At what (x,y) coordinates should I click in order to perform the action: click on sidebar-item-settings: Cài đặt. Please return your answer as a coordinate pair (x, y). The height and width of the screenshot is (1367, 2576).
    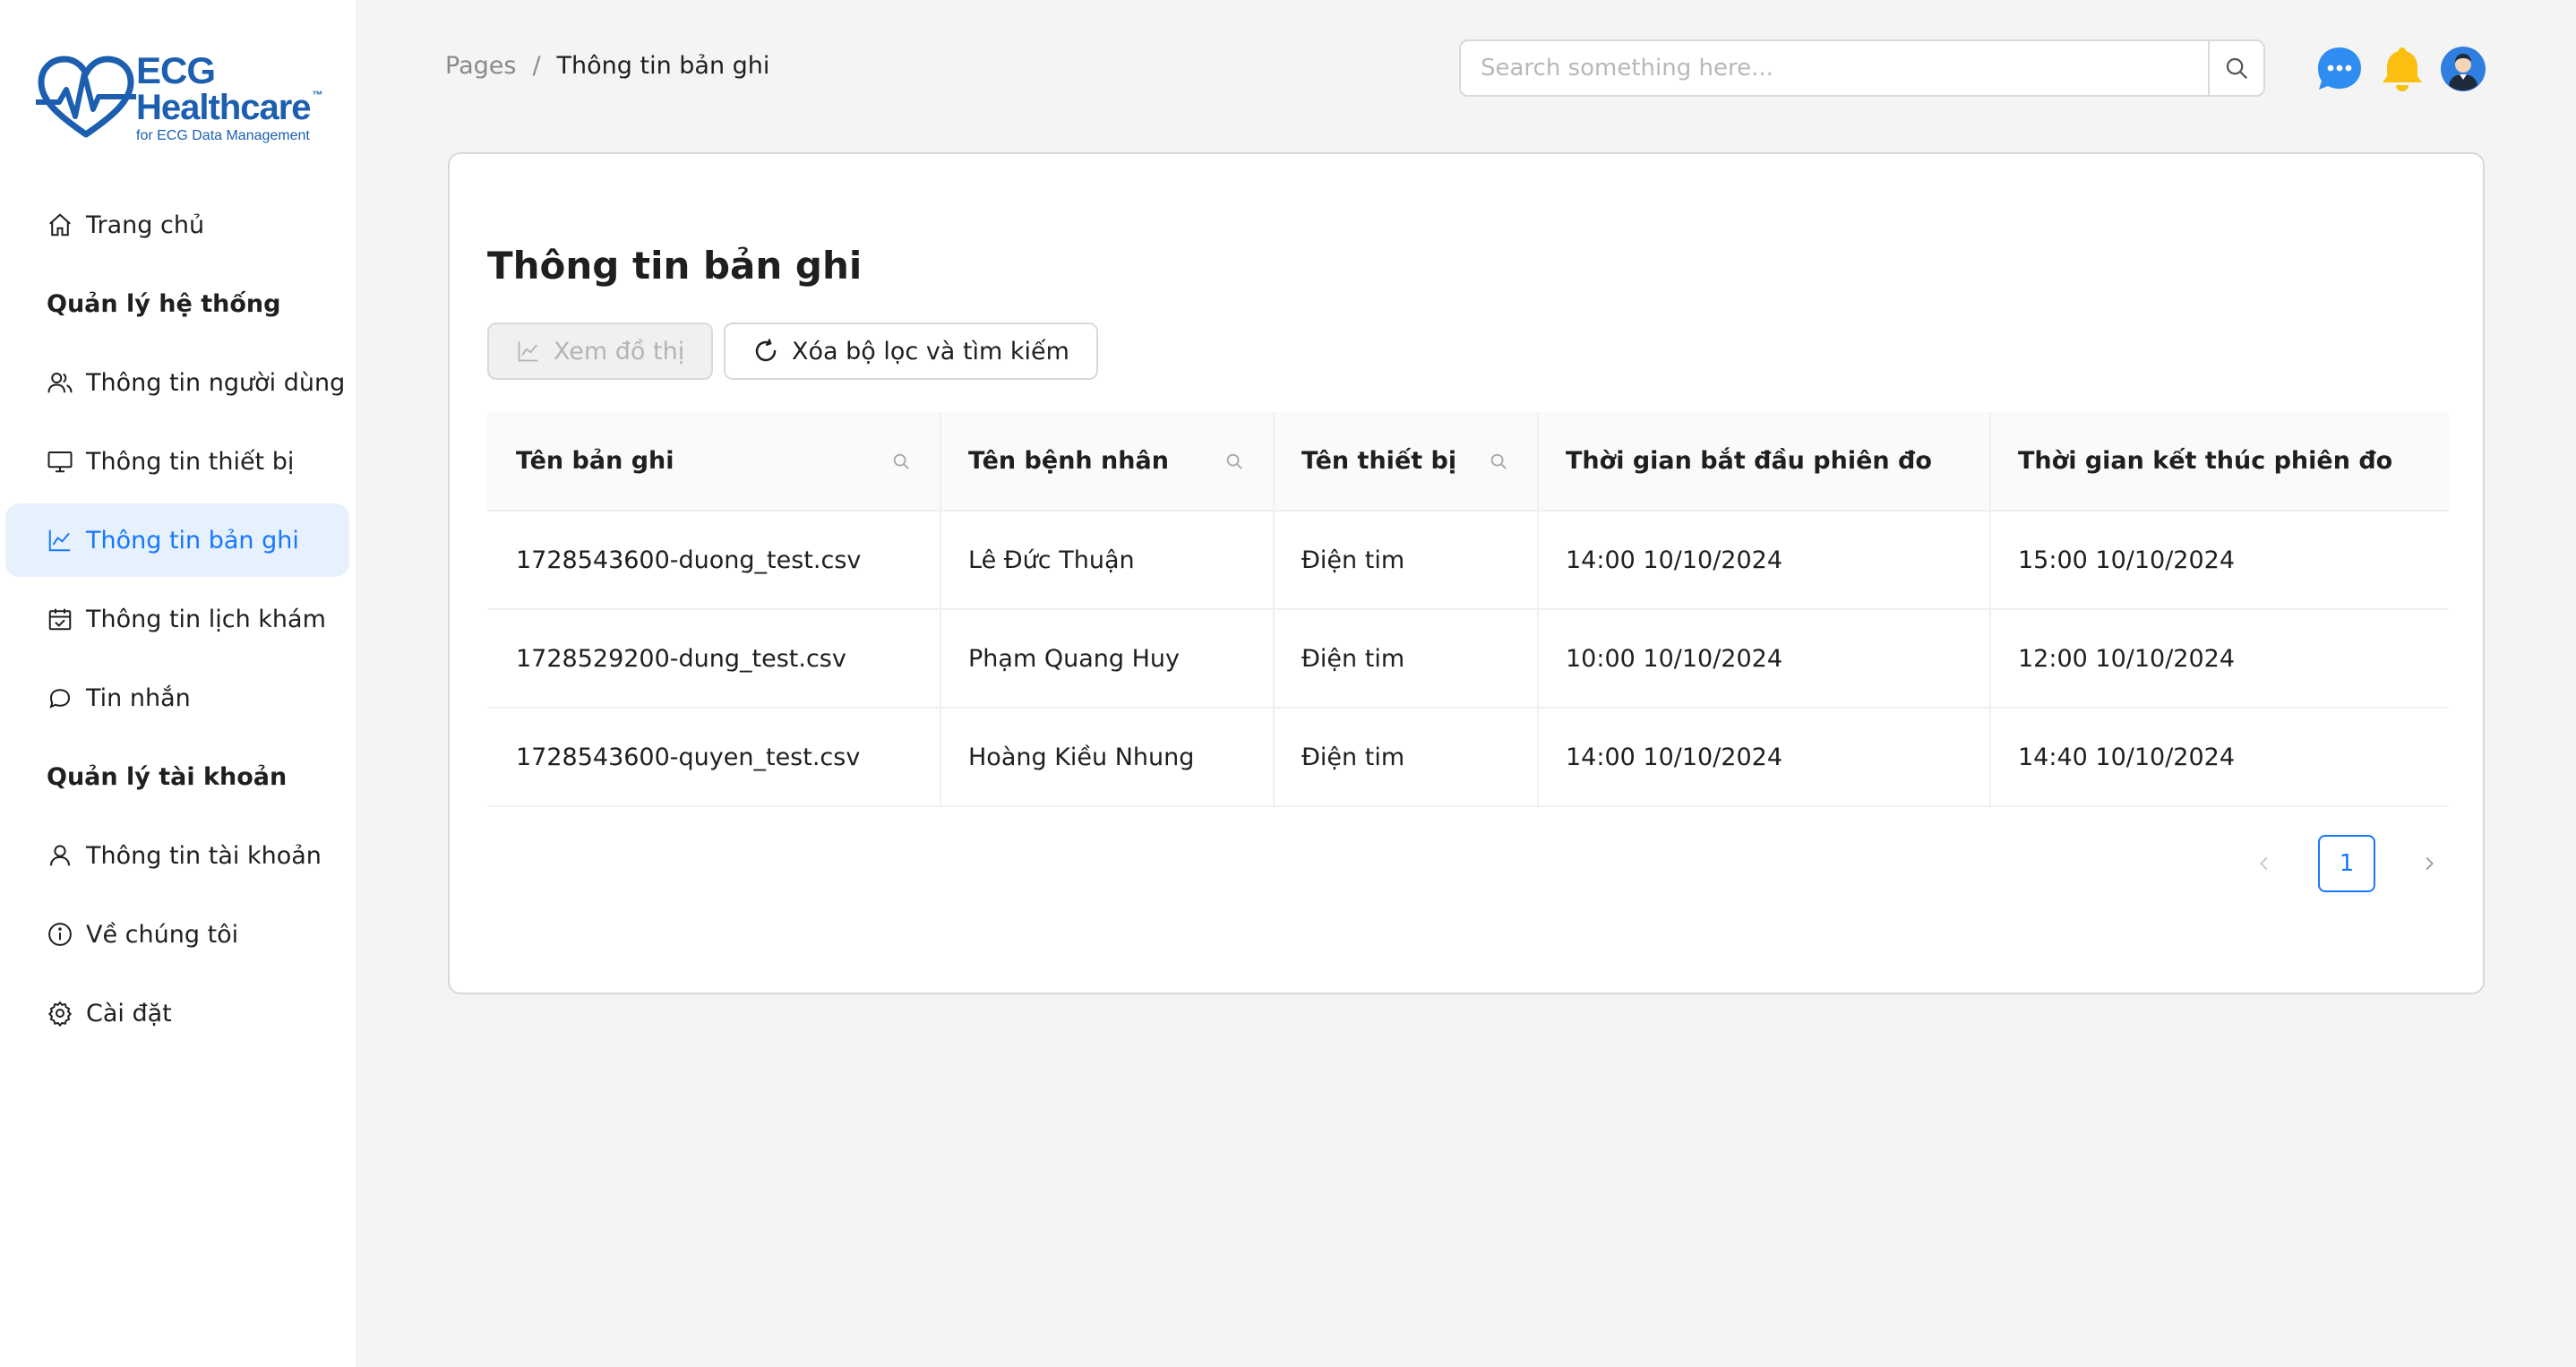
    Looking at the image, I should click on (177, 1013).